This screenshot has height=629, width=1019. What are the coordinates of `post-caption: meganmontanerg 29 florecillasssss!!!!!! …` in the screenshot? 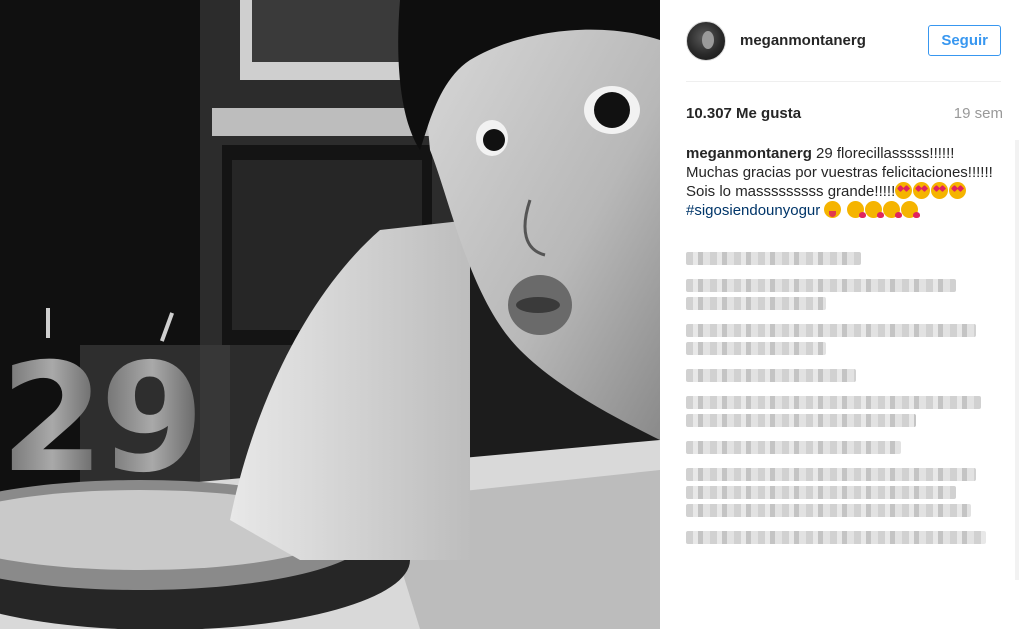 It's located at (843, 182).